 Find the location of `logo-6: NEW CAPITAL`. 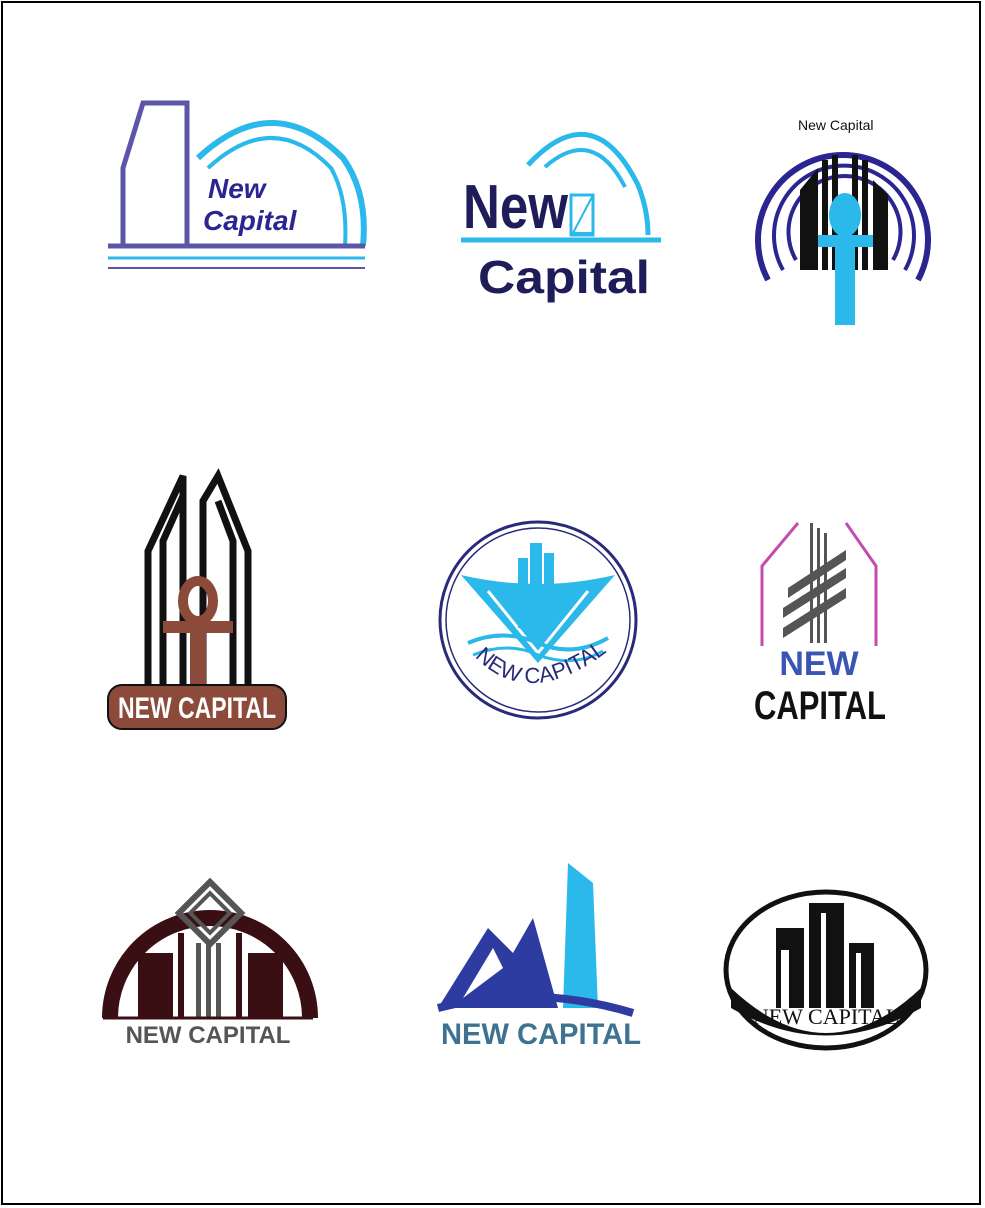

logo-6: NEW CAPITAL is located at coordinates (823, 623).